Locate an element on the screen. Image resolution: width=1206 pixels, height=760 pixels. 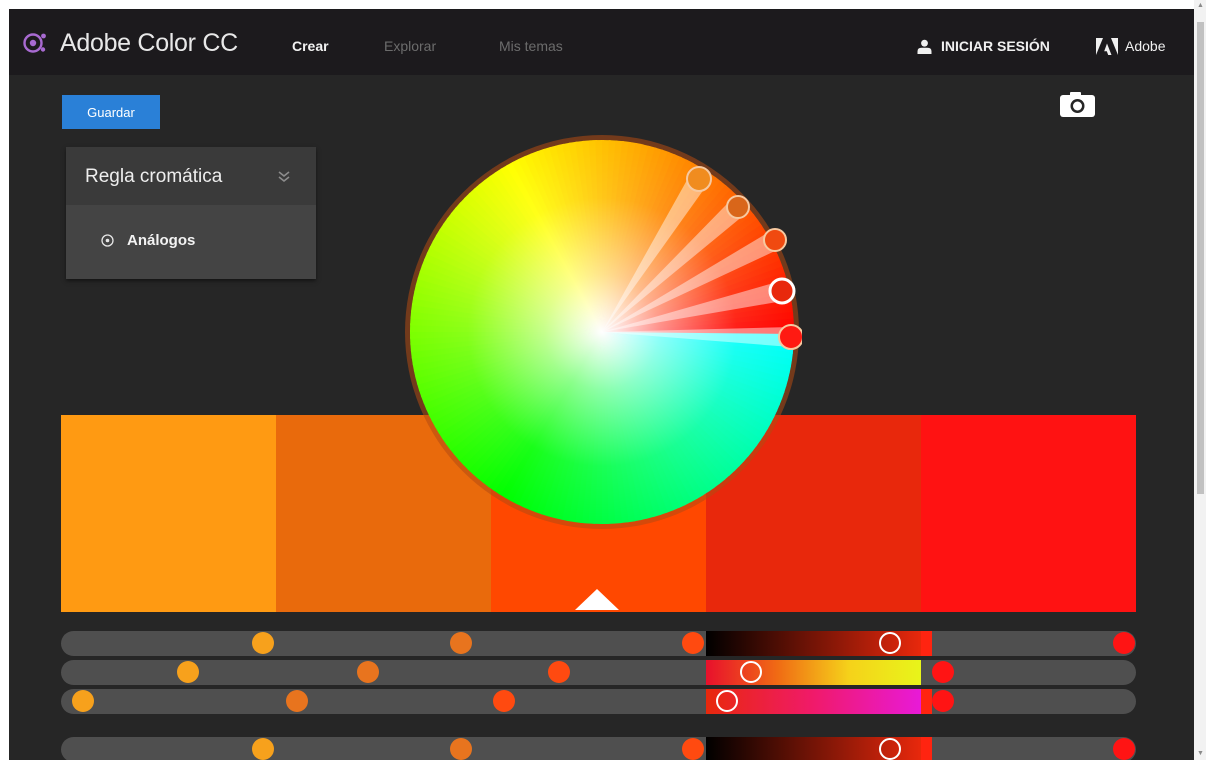
scroll-up-arrow-icon: ▲ is located at coordinates (1200, 6).